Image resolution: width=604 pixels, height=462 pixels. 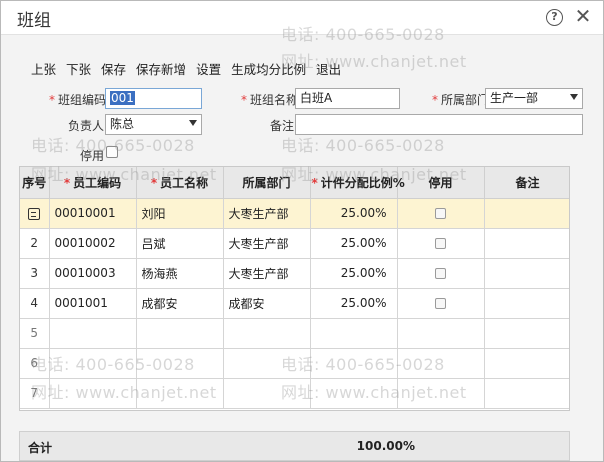 I want to click on col-header-disabled: 停用, so click(x=441, y=183).